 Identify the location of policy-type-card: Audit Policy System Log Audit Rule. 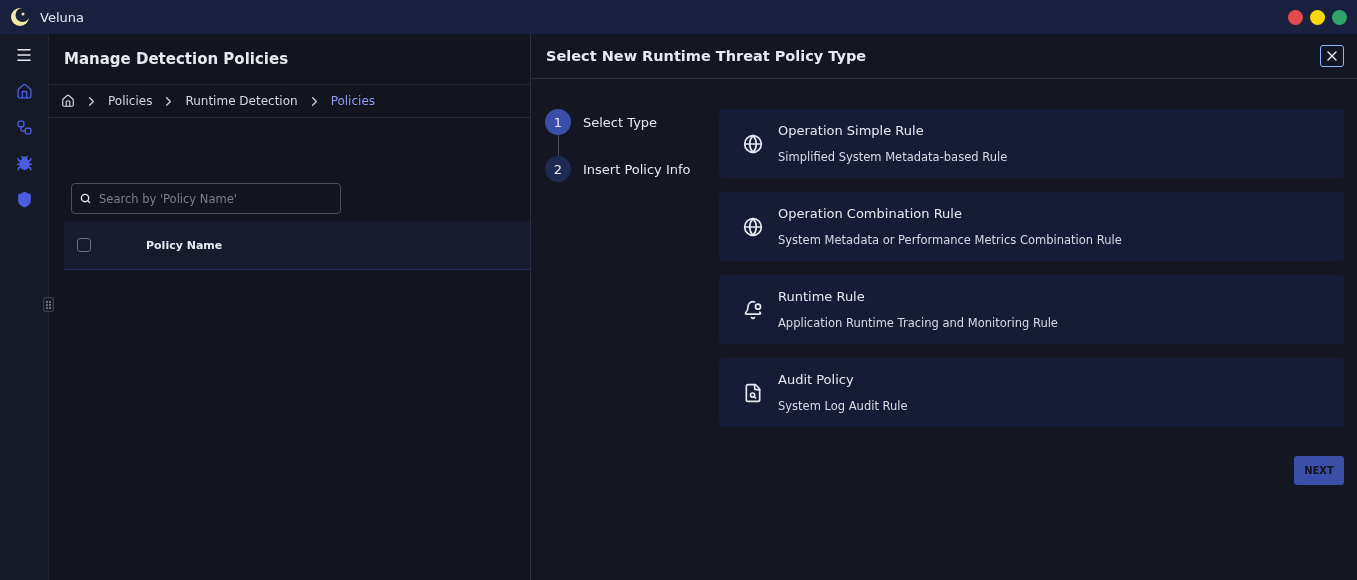
(1031, 392).